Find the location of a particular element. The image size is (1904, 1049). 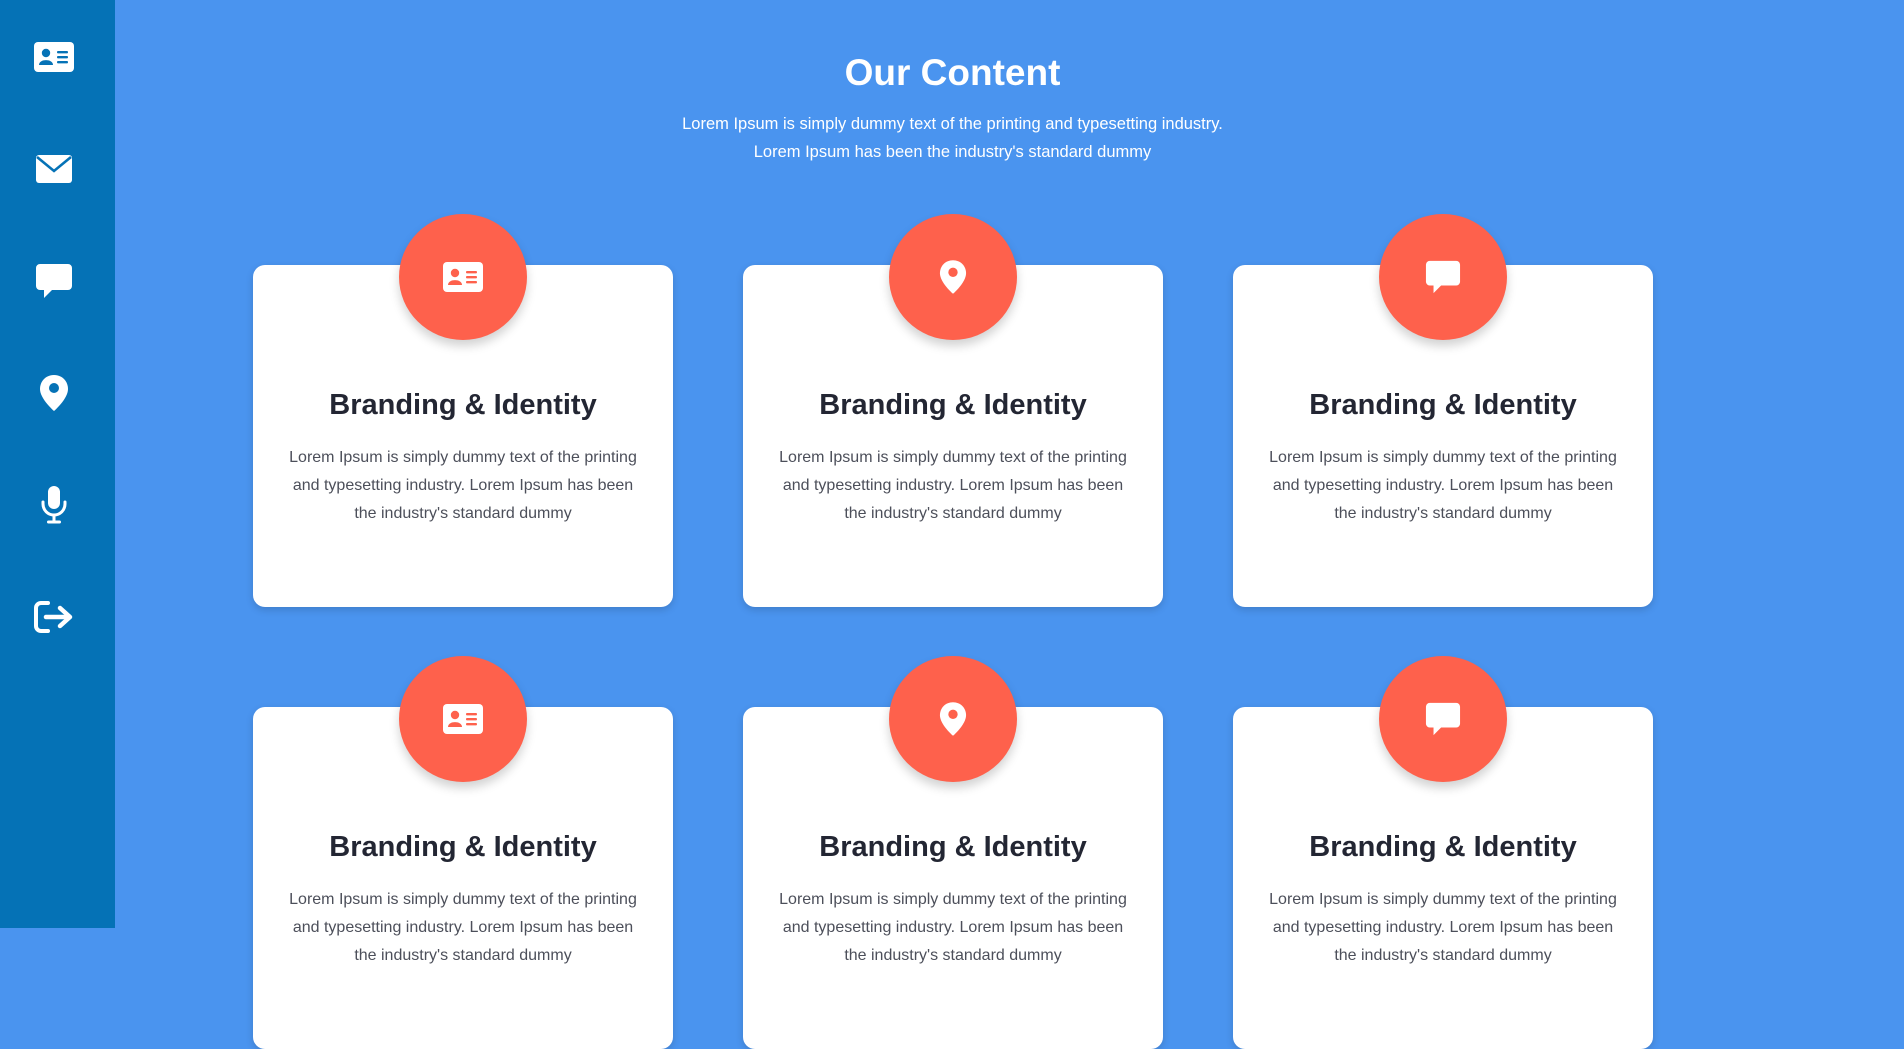

sidebar-item-mail is located at coordinates (54, 169).